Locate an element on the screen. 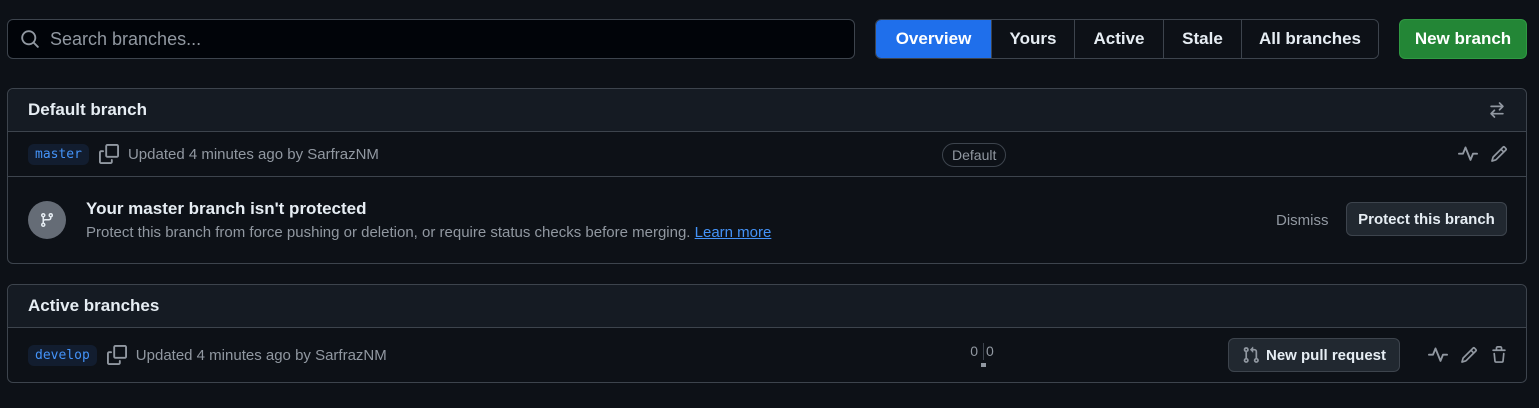 The image size is (1539, 408). ahead-behind-bar is located at coordinates (983, 365).